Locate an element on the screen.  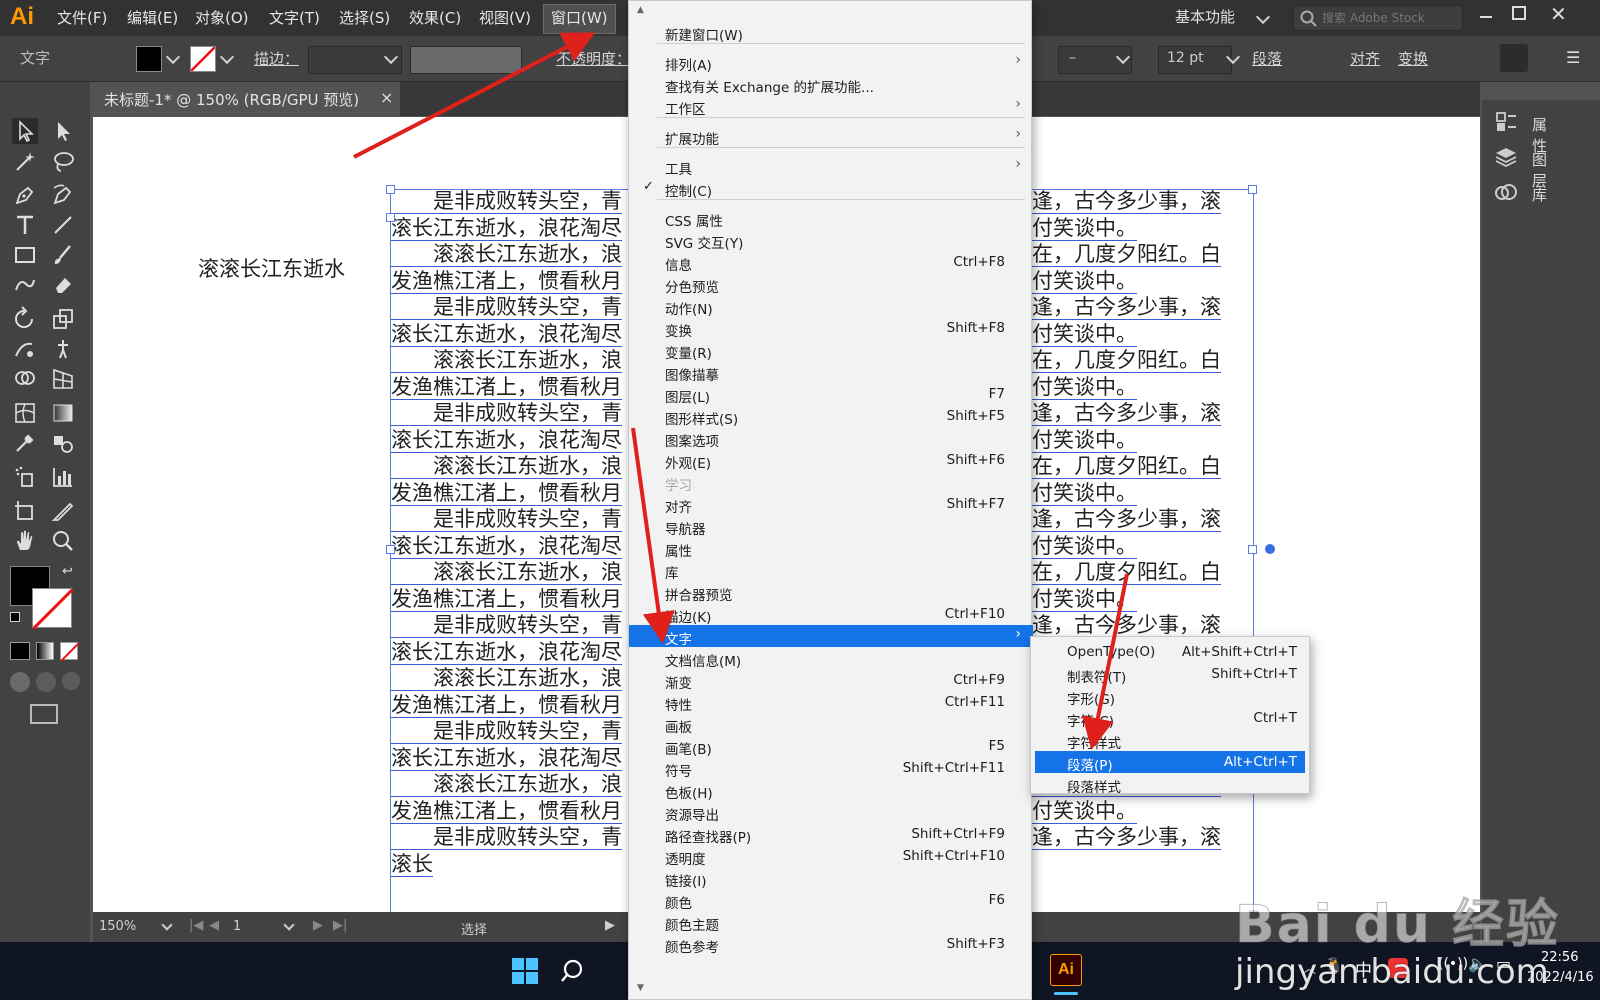
shaper-tool-icon is located at coordinates (25, 285).